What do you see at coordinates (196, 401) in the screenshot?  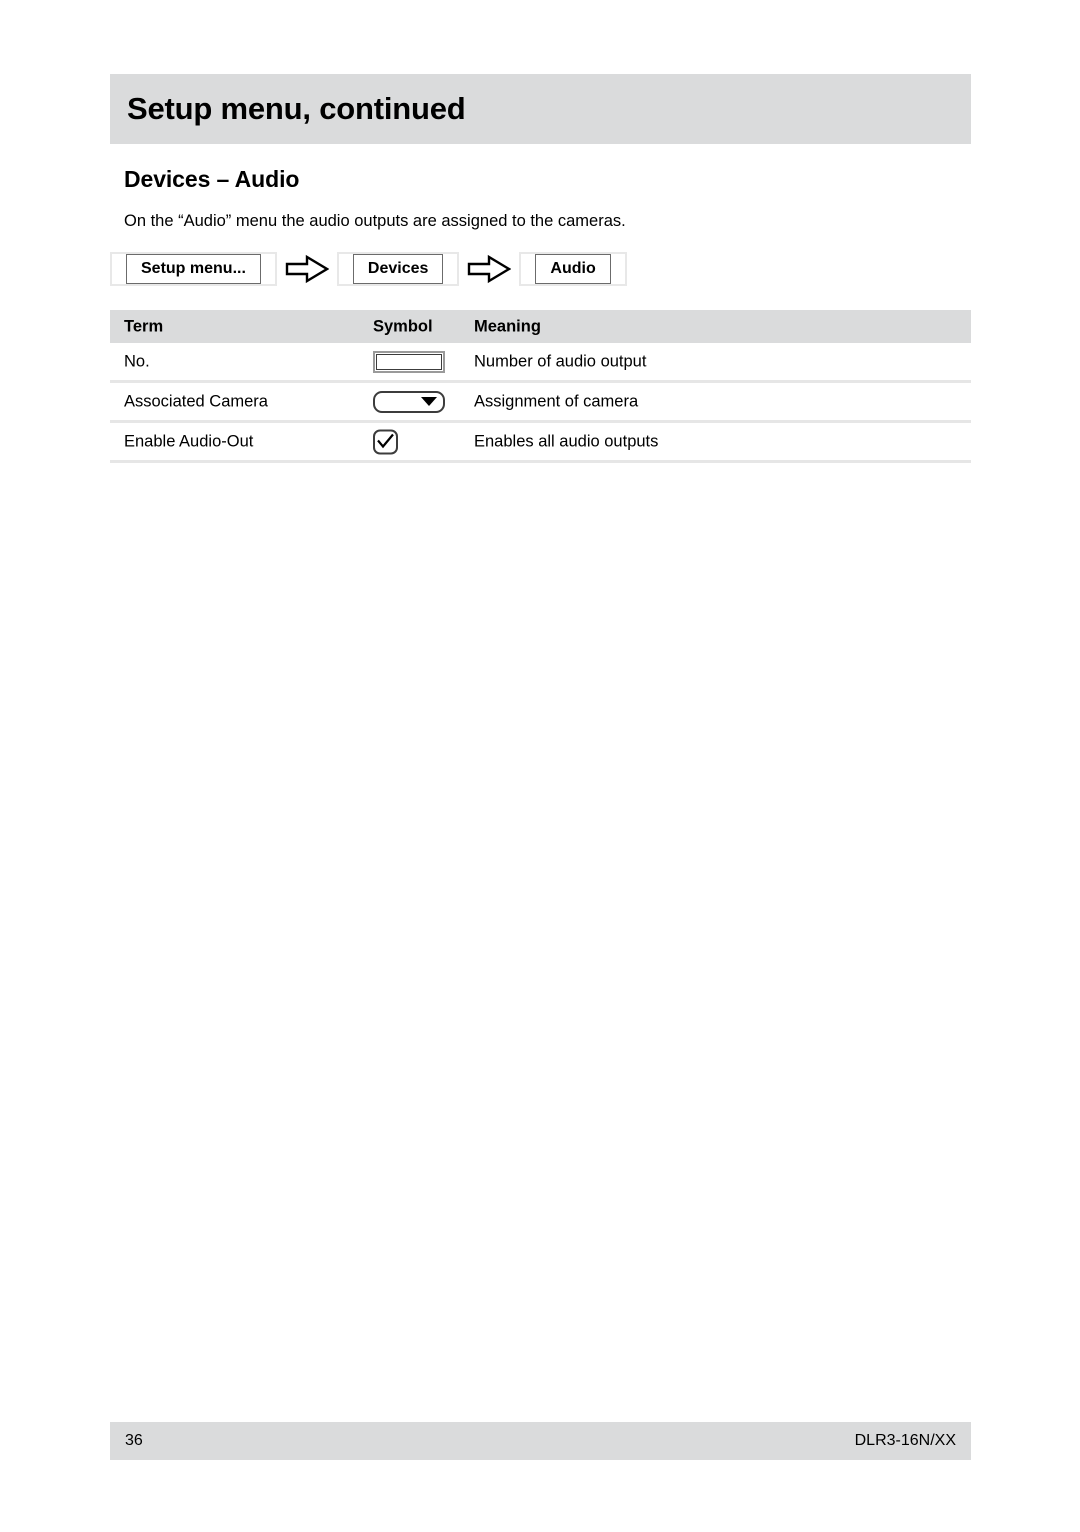 I see `row-term: Associated Camera` at bounding box center [196, 401].